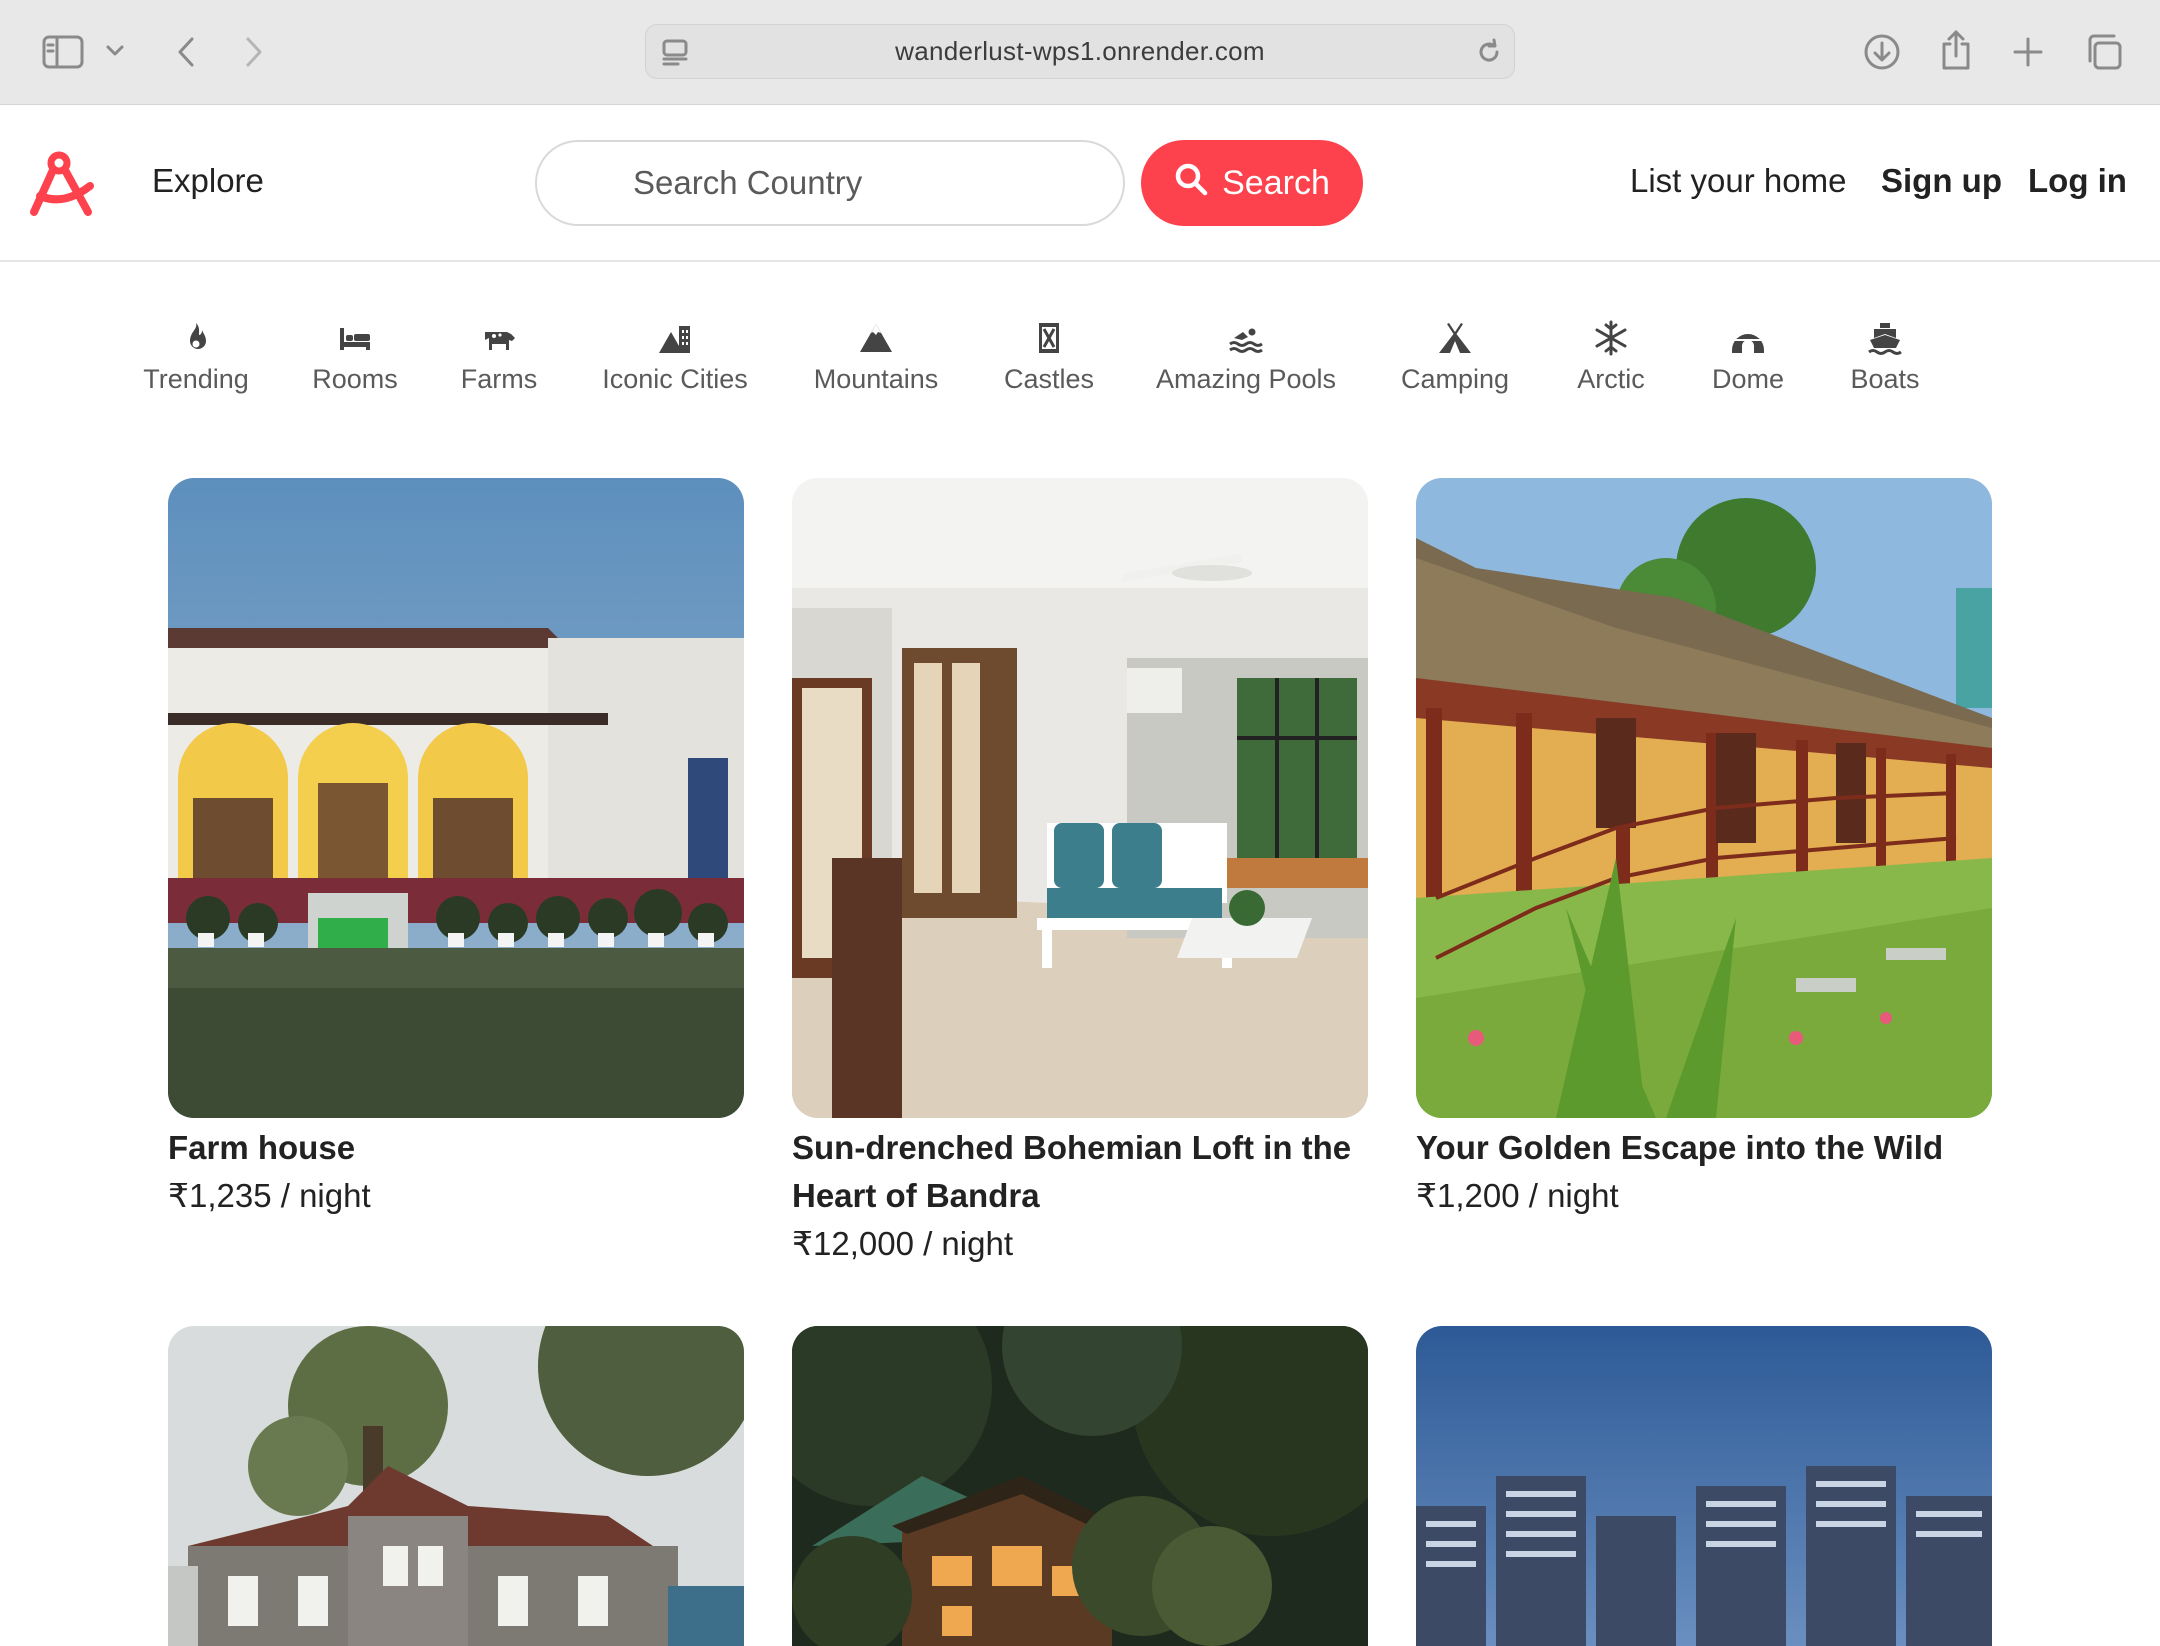 The height and width of the screenshot is (1646, 2160). Describe the element at coordinates (1246, 379) in the screenshot. I see `filter-label: Amazing Pools` at that location.